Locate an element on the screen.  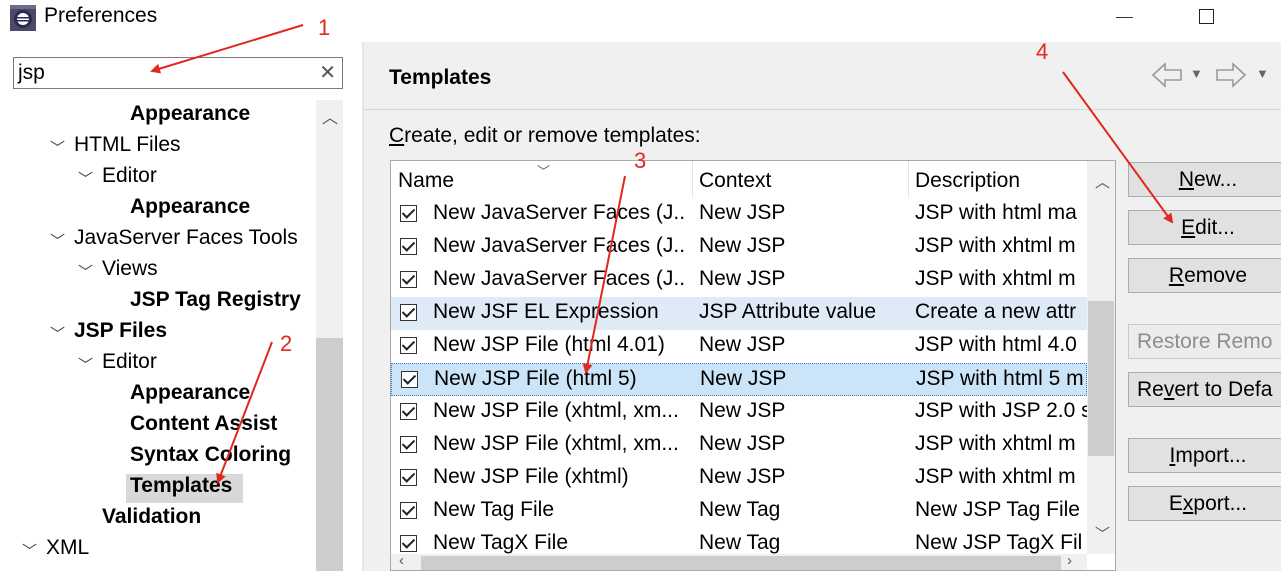
annotation-number-2: 2 is located at coordinates (286, 343).